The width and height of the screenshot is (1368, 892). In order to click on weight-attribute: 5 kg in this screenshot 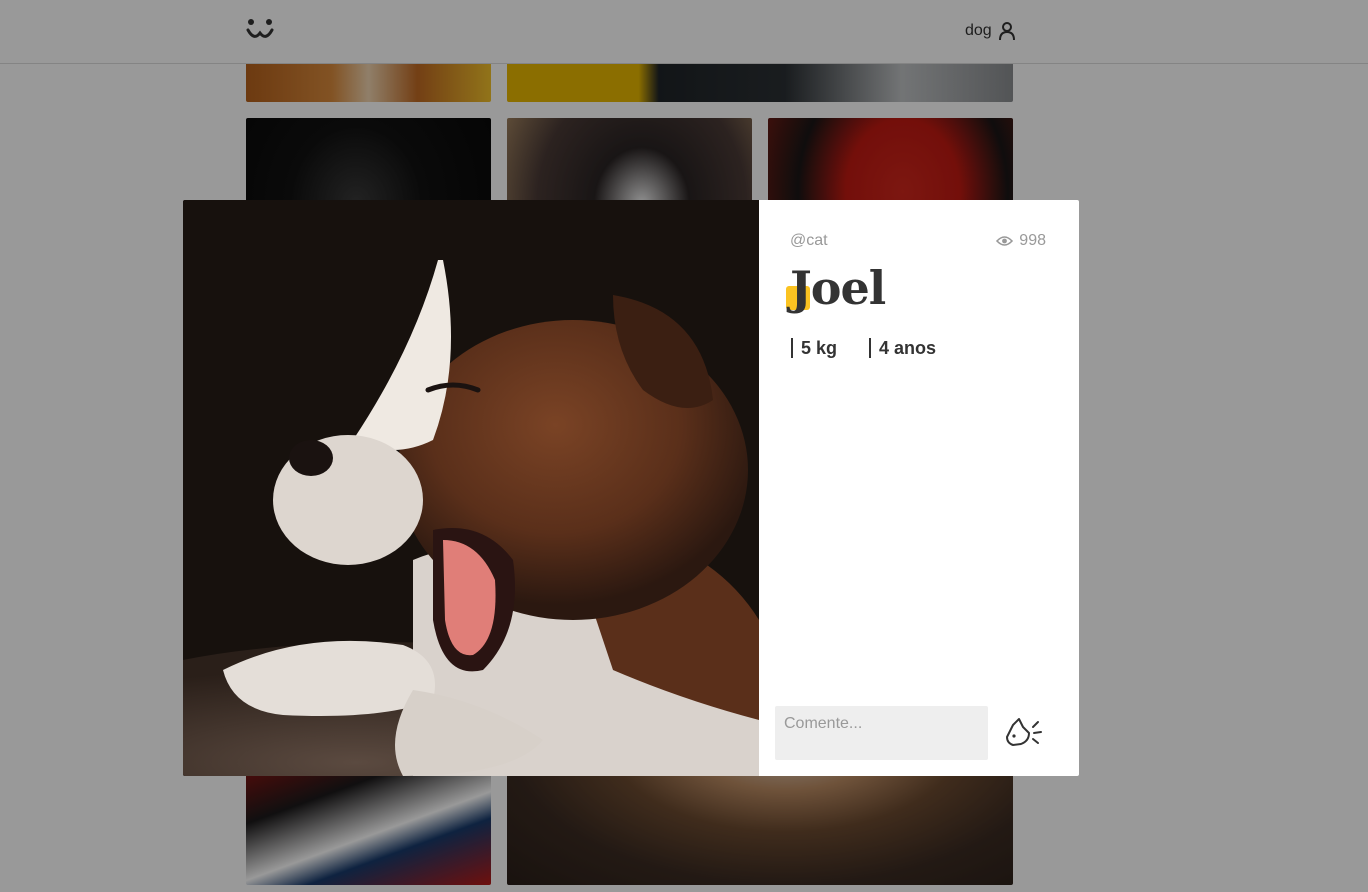, I will do `click(814, 348)`.